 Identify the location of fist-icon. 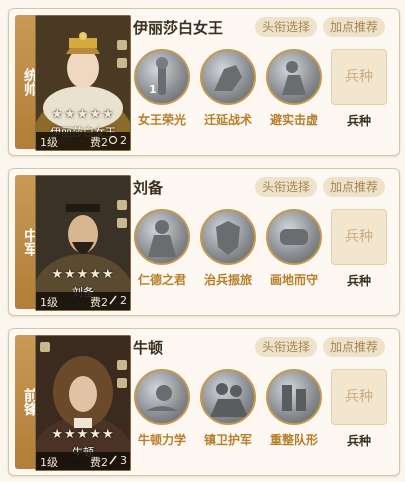
(294, 237).